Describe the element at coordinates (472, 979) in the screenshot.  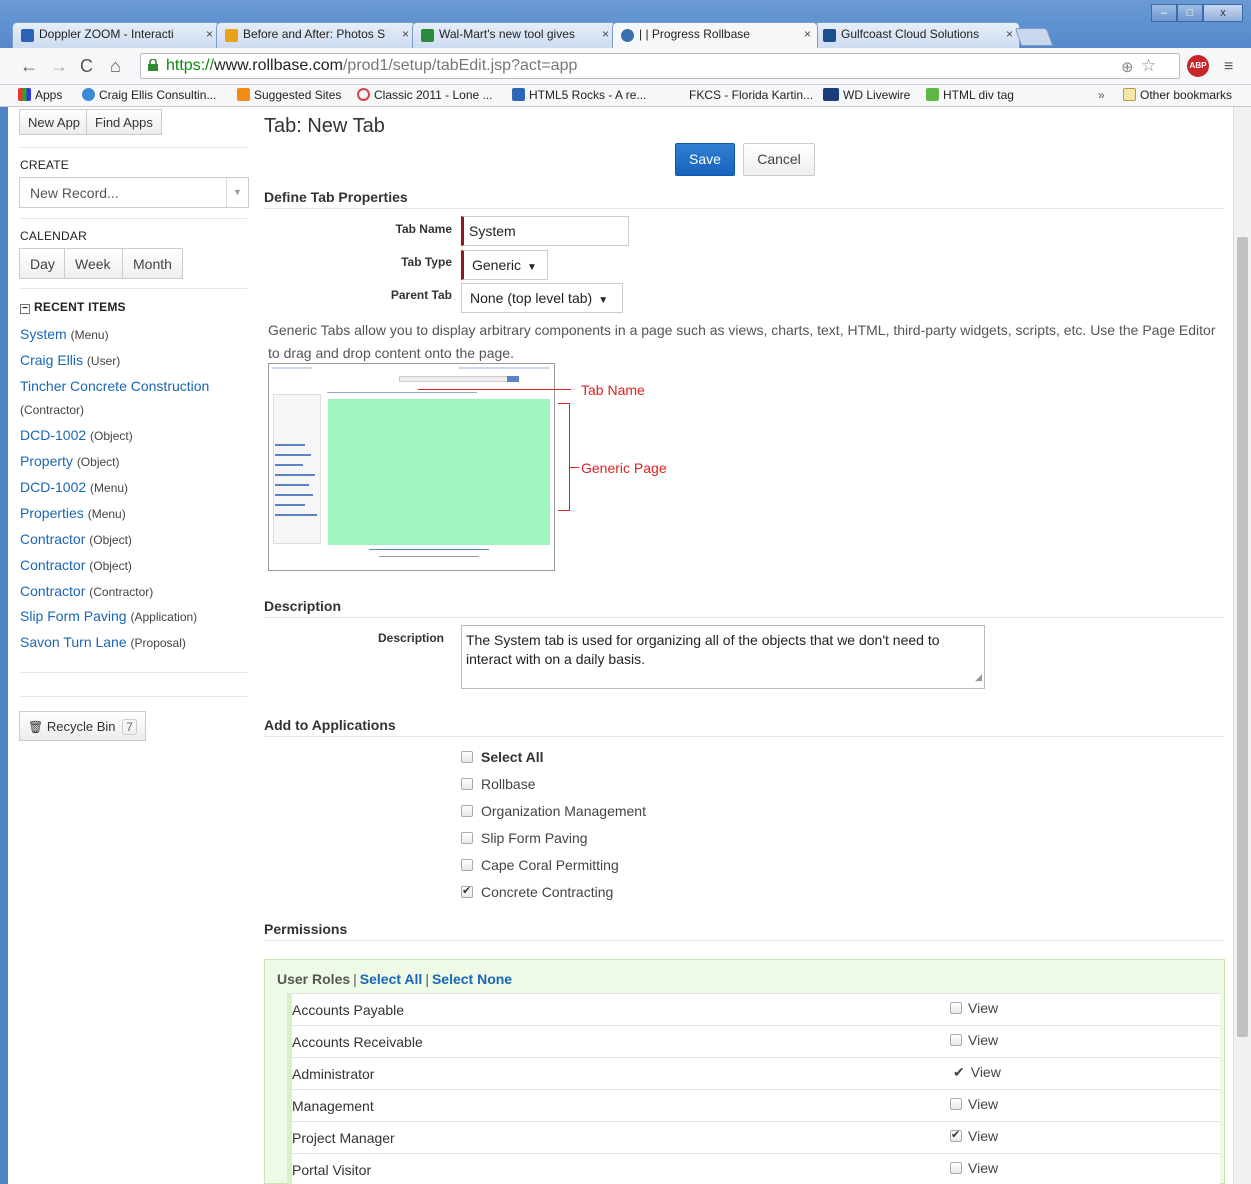
I see `select-none-link: Select None` at that location.